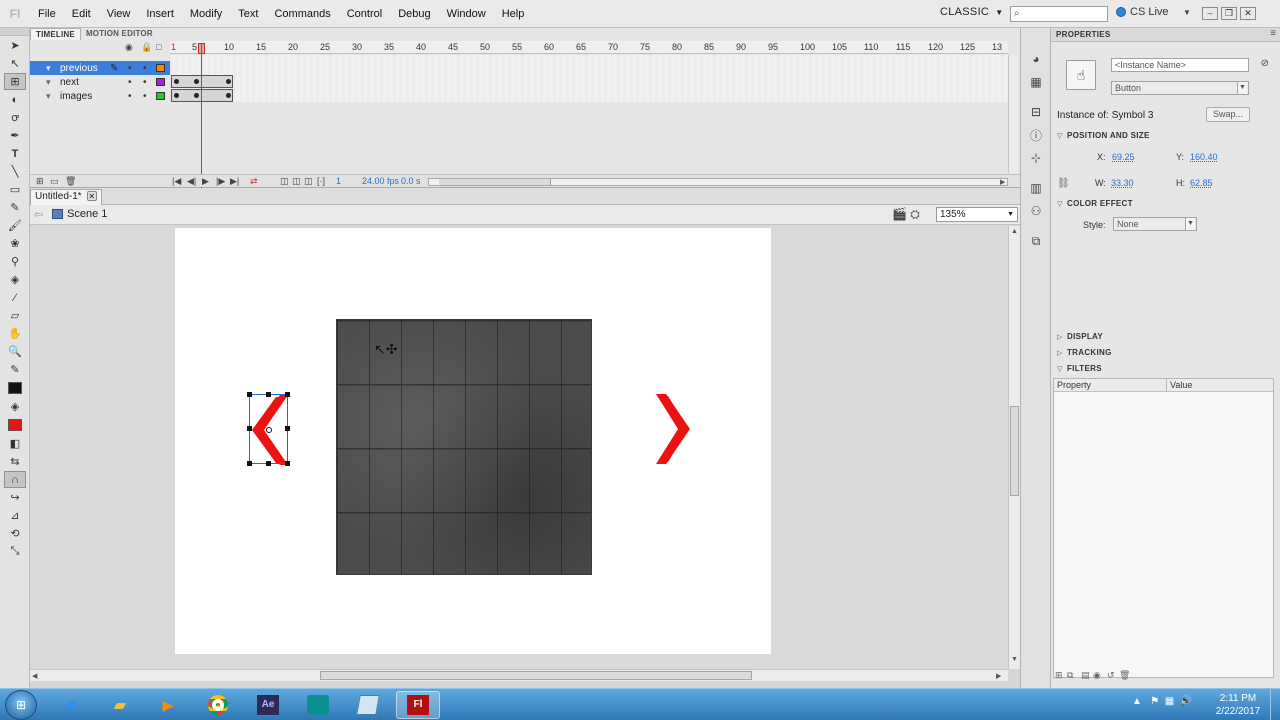 The height and width of the screenshot is (720, 1280). I want to click on enable-filter-icon: ◉, so click(1097, 675).